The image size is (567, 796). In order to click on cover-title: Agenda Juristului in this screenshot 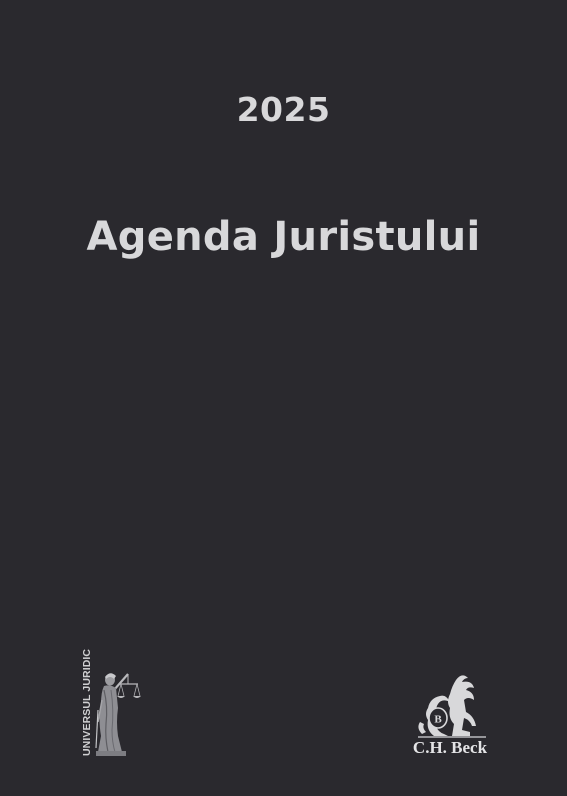, I will do `click(283, 237)`.